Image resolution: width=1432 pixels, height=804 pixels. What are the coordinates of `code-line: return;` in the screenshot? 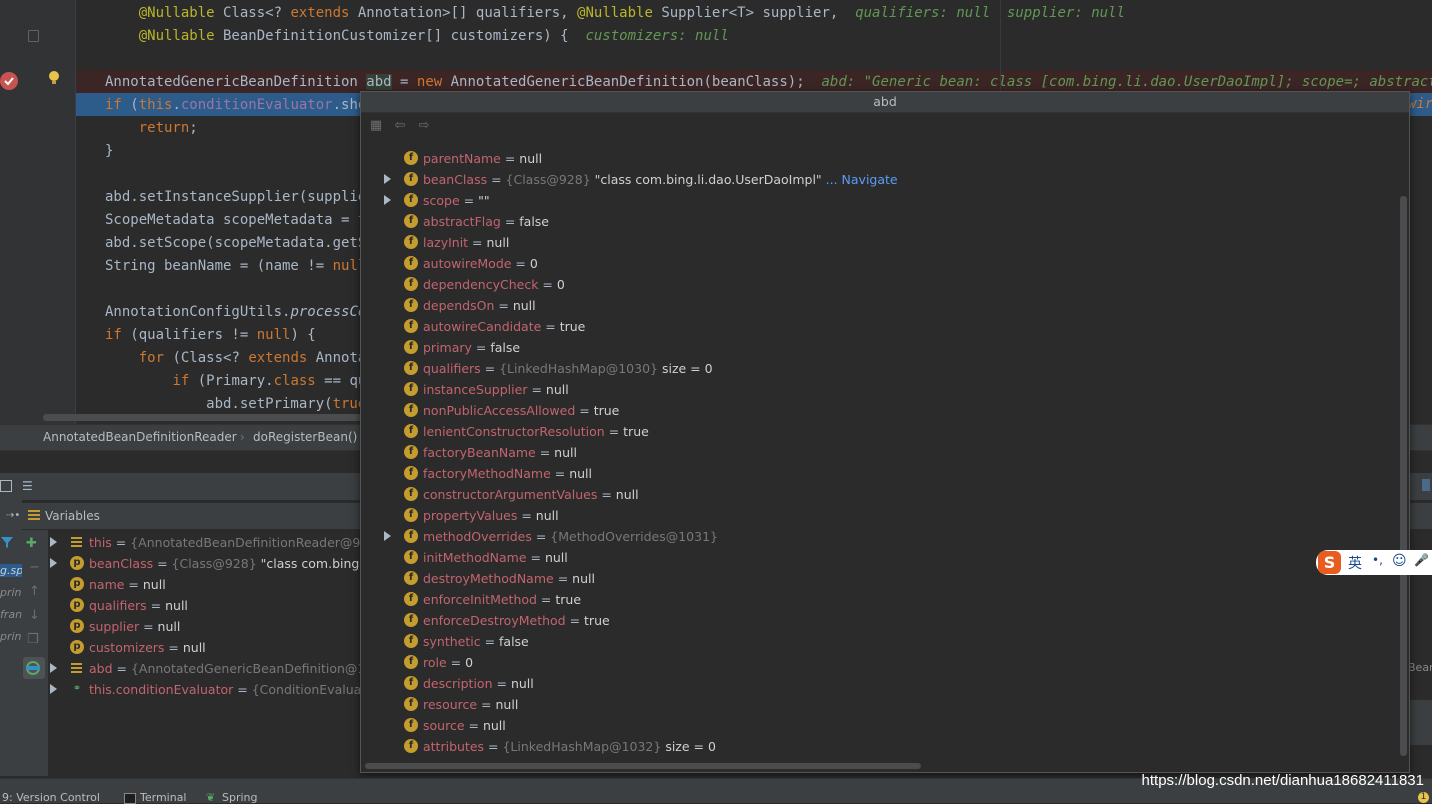 It's located at (151, 128).